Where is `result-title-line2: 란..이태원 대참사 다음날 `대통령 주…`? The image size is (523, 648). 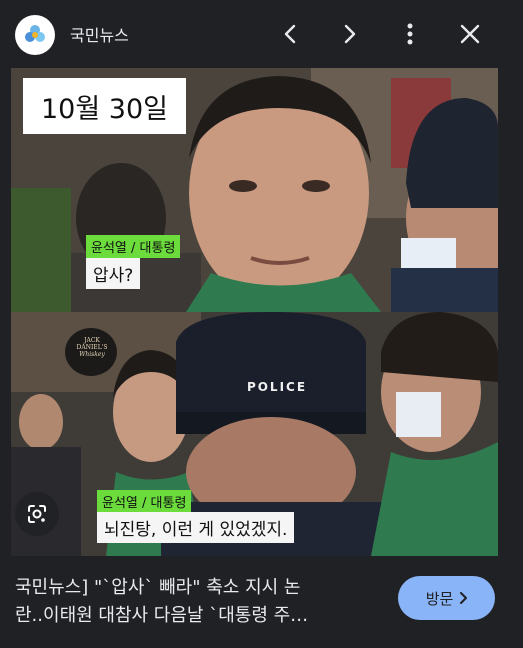
result-title-line2: 란..이태원 대참사 다음날 `대통령 주… is located at coordinates (162, 615).